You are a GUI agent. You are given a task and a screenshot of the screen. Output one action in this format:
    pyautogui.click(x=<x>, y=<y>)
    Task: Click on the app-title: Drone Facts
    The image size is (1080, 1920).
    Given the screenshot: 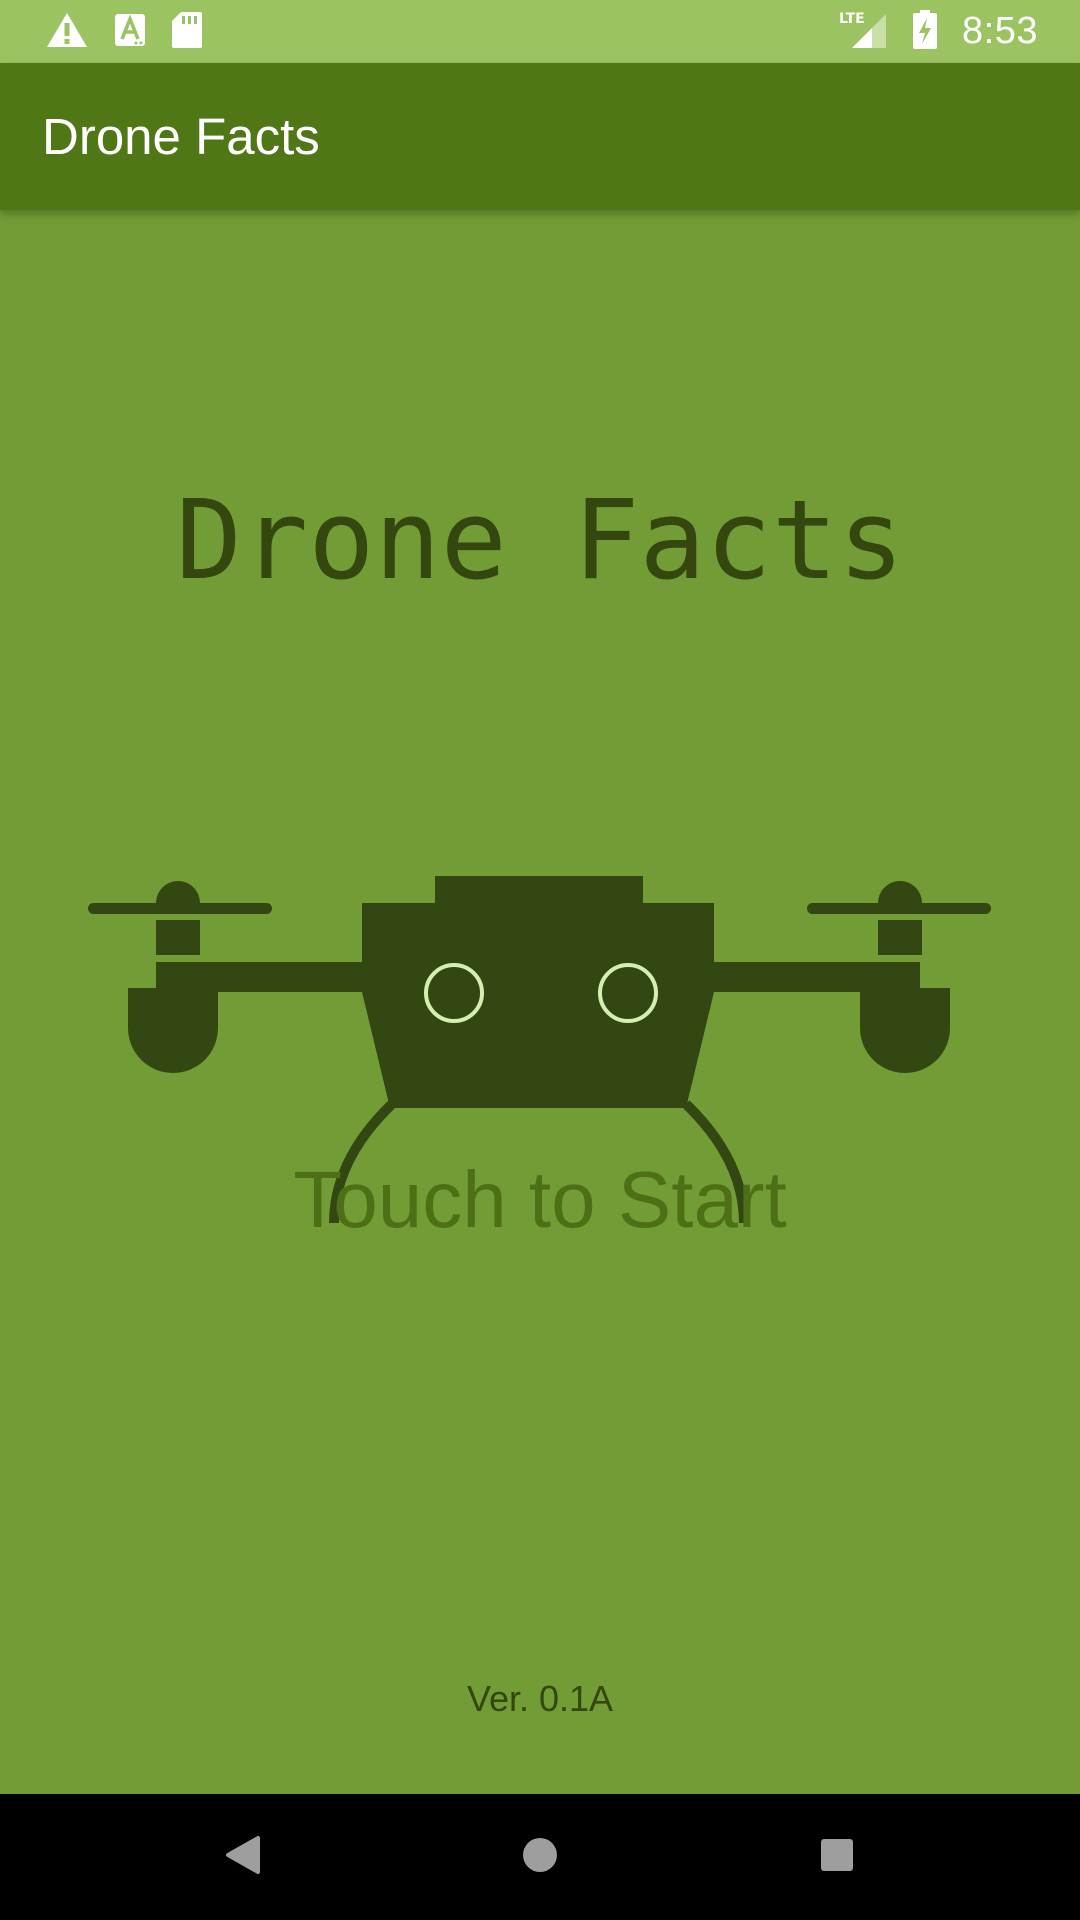 What is the action you would take?
    pyautogui.click(x=181, y=136)
    